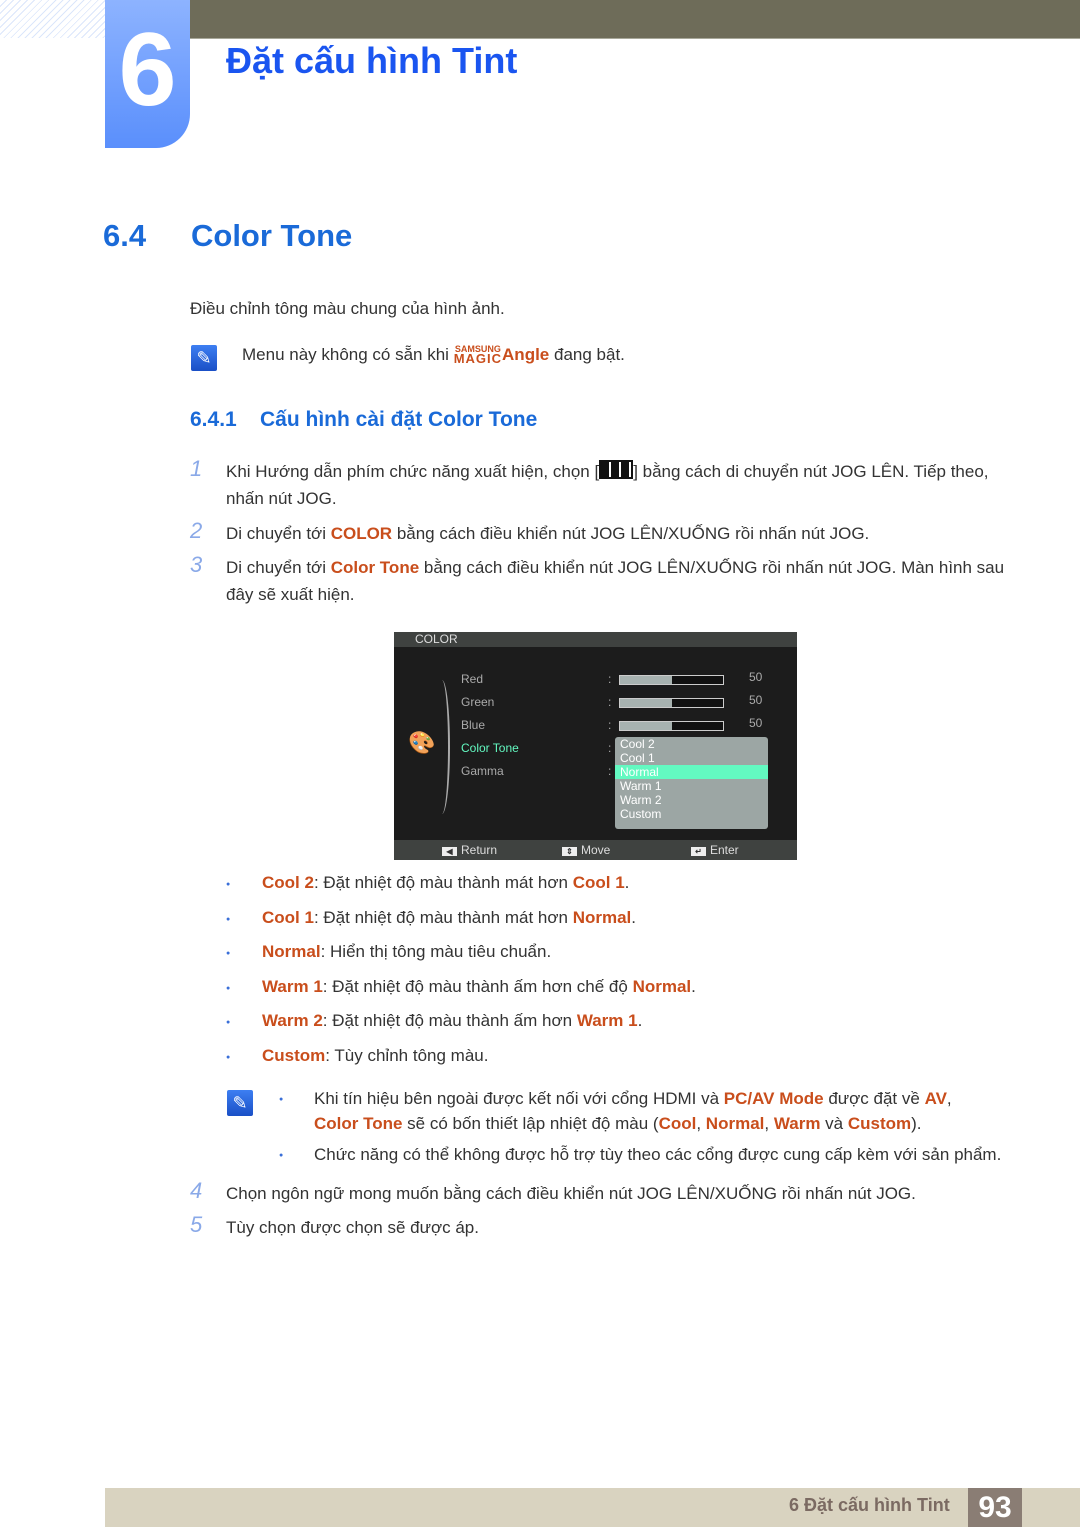 The height and width of the screenshot is (1527, 1080). I want to click on dropdown-option: Custom, so click(691, 814).